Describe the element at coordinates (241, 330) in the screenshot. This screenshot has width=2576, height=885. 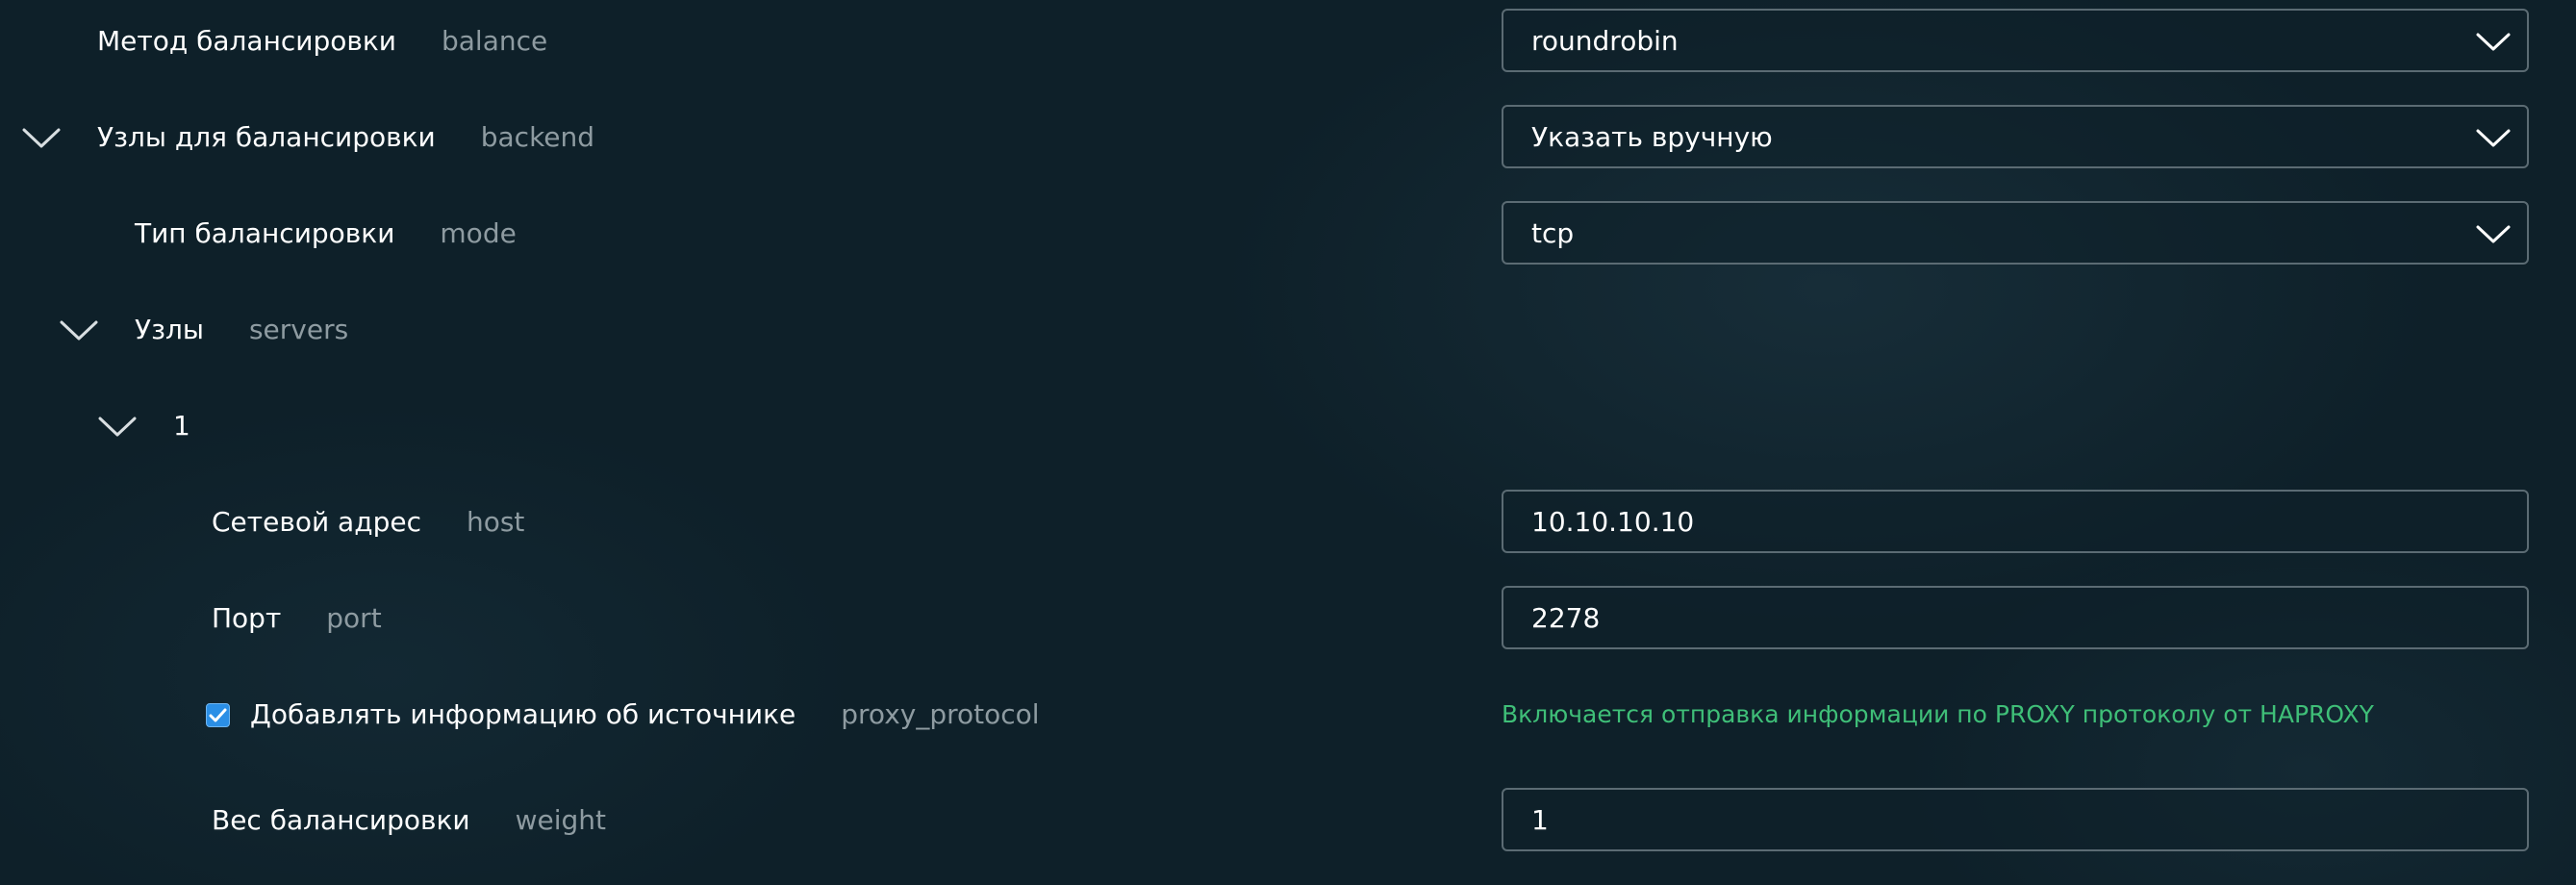
I see `field-label-group-servers: Узлы servers` at that location.